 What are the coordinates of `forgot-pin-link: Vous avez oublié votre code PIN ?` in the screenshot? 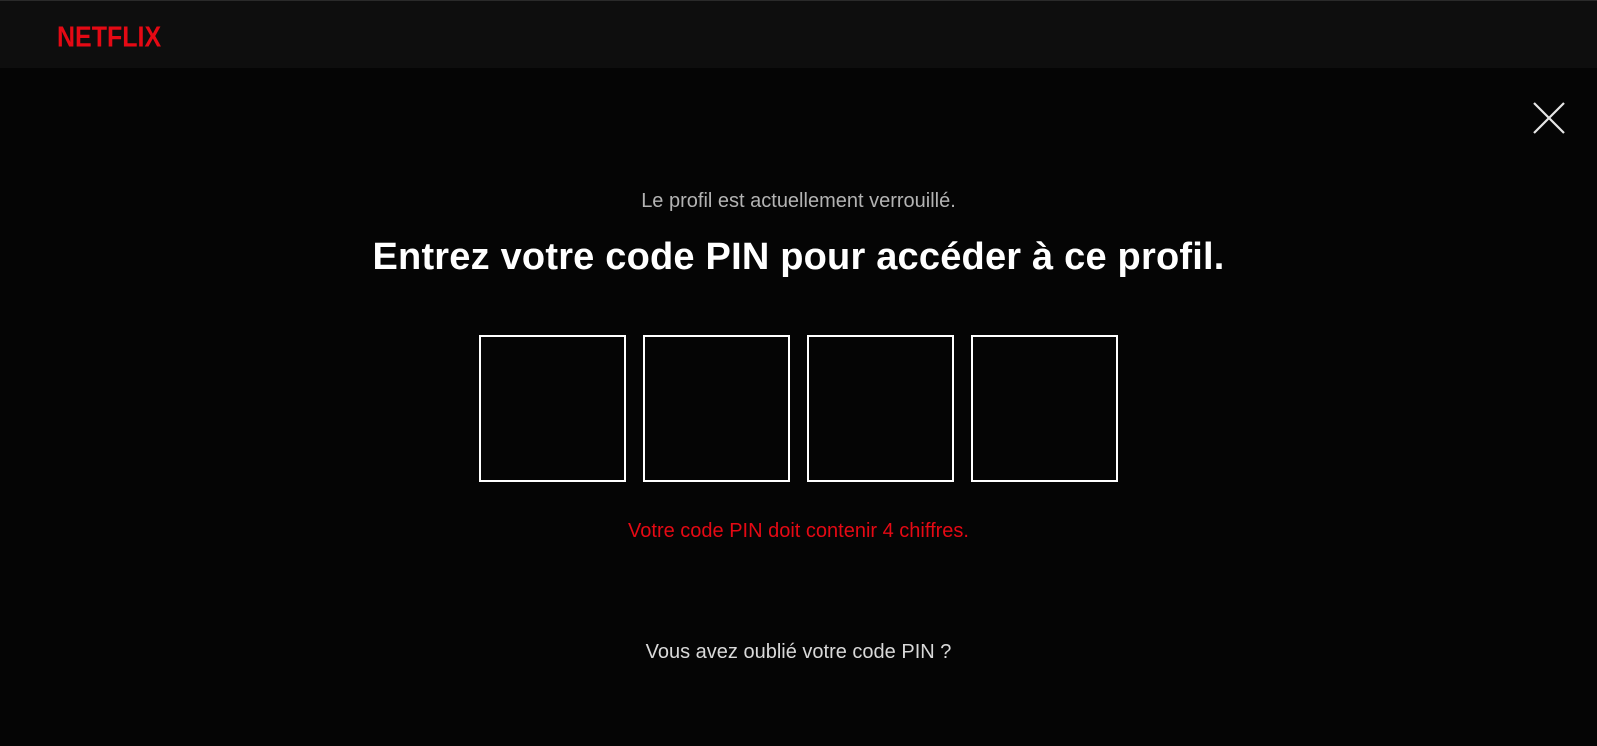 It's located at (799, 652).